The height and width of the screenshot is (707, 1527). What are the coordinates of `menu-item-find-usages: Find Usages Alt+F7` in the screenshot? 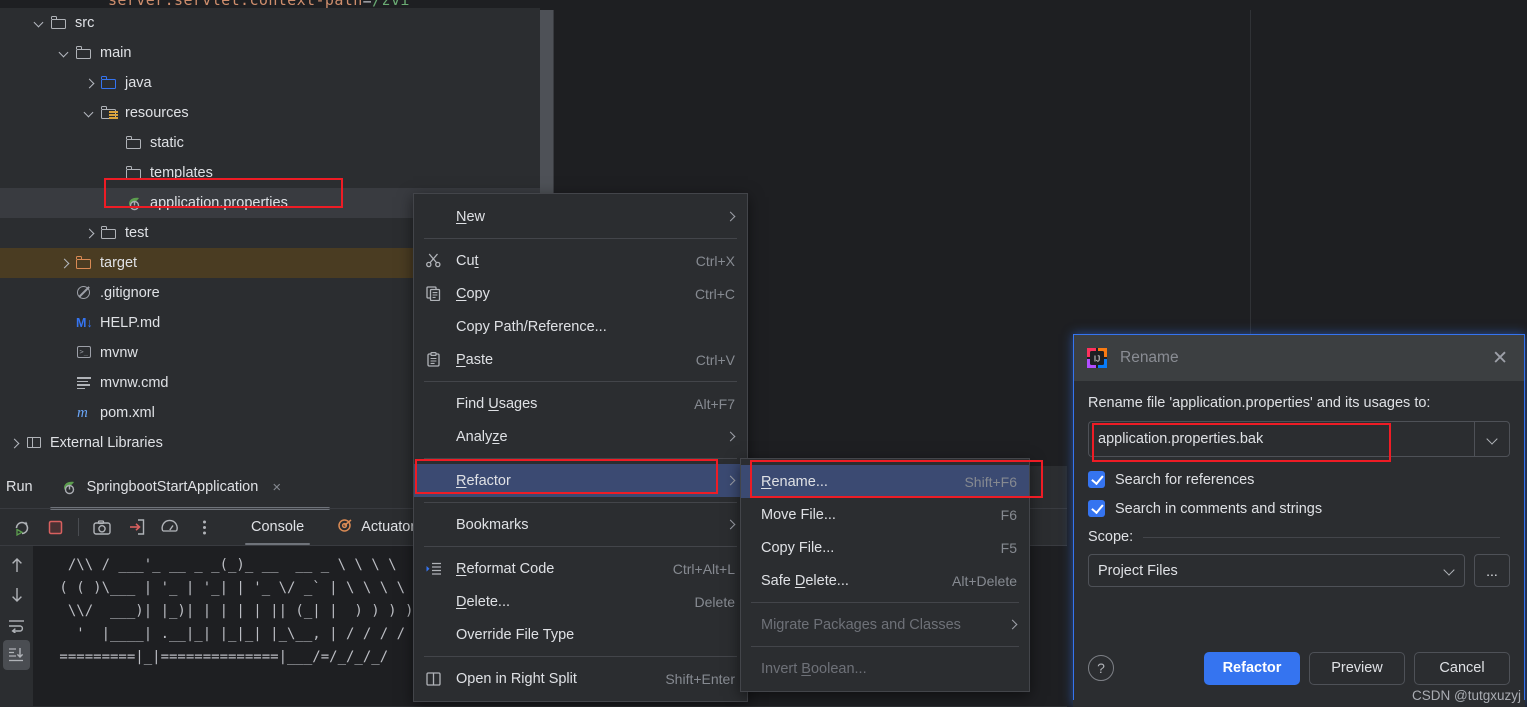 It's located at (580, 403).